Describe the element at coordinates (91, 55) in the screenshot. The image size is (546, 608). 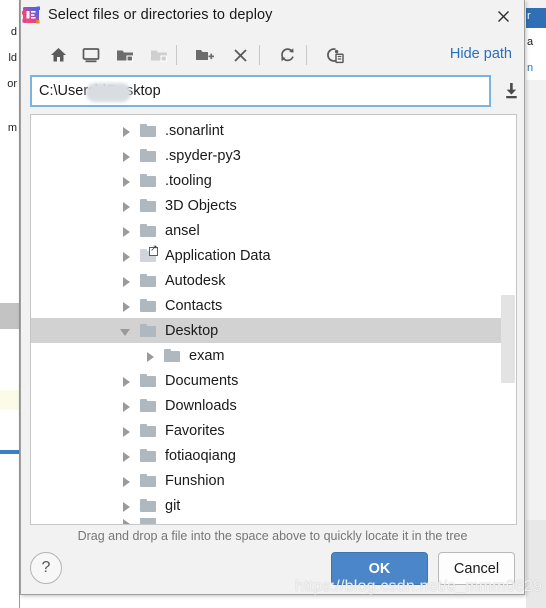
I see `desktop-icon` at that location.